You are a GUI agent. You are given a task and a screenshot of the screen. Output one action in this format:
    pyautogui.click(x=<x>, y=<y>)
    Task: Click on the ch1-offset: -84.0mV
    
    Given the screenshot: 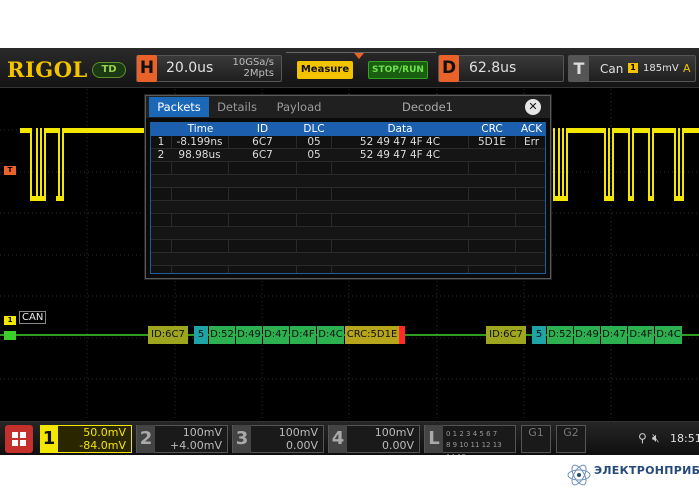 What is the action you would take?
    pyautogui.click(x=102, y=445)
    